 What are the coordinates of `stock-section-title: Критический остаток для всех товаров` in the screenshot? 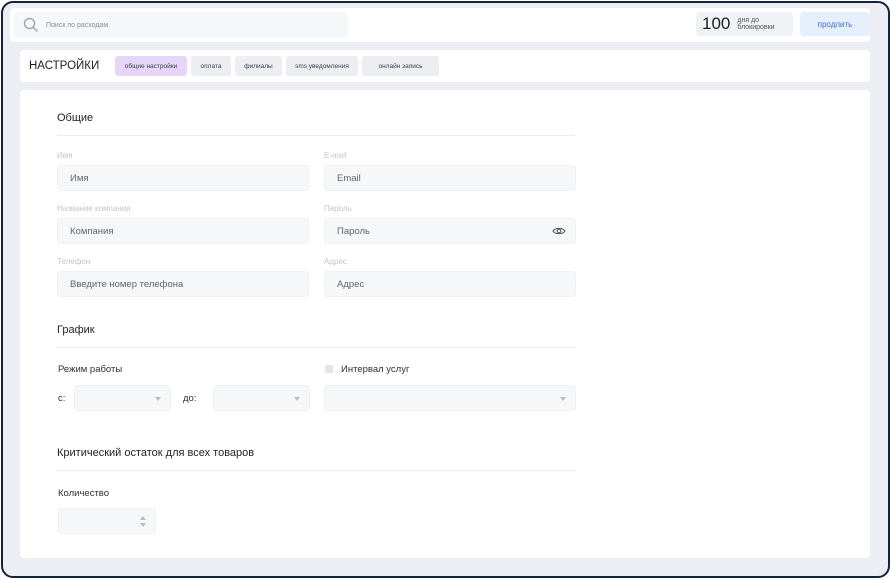 It's located at (156, 453).